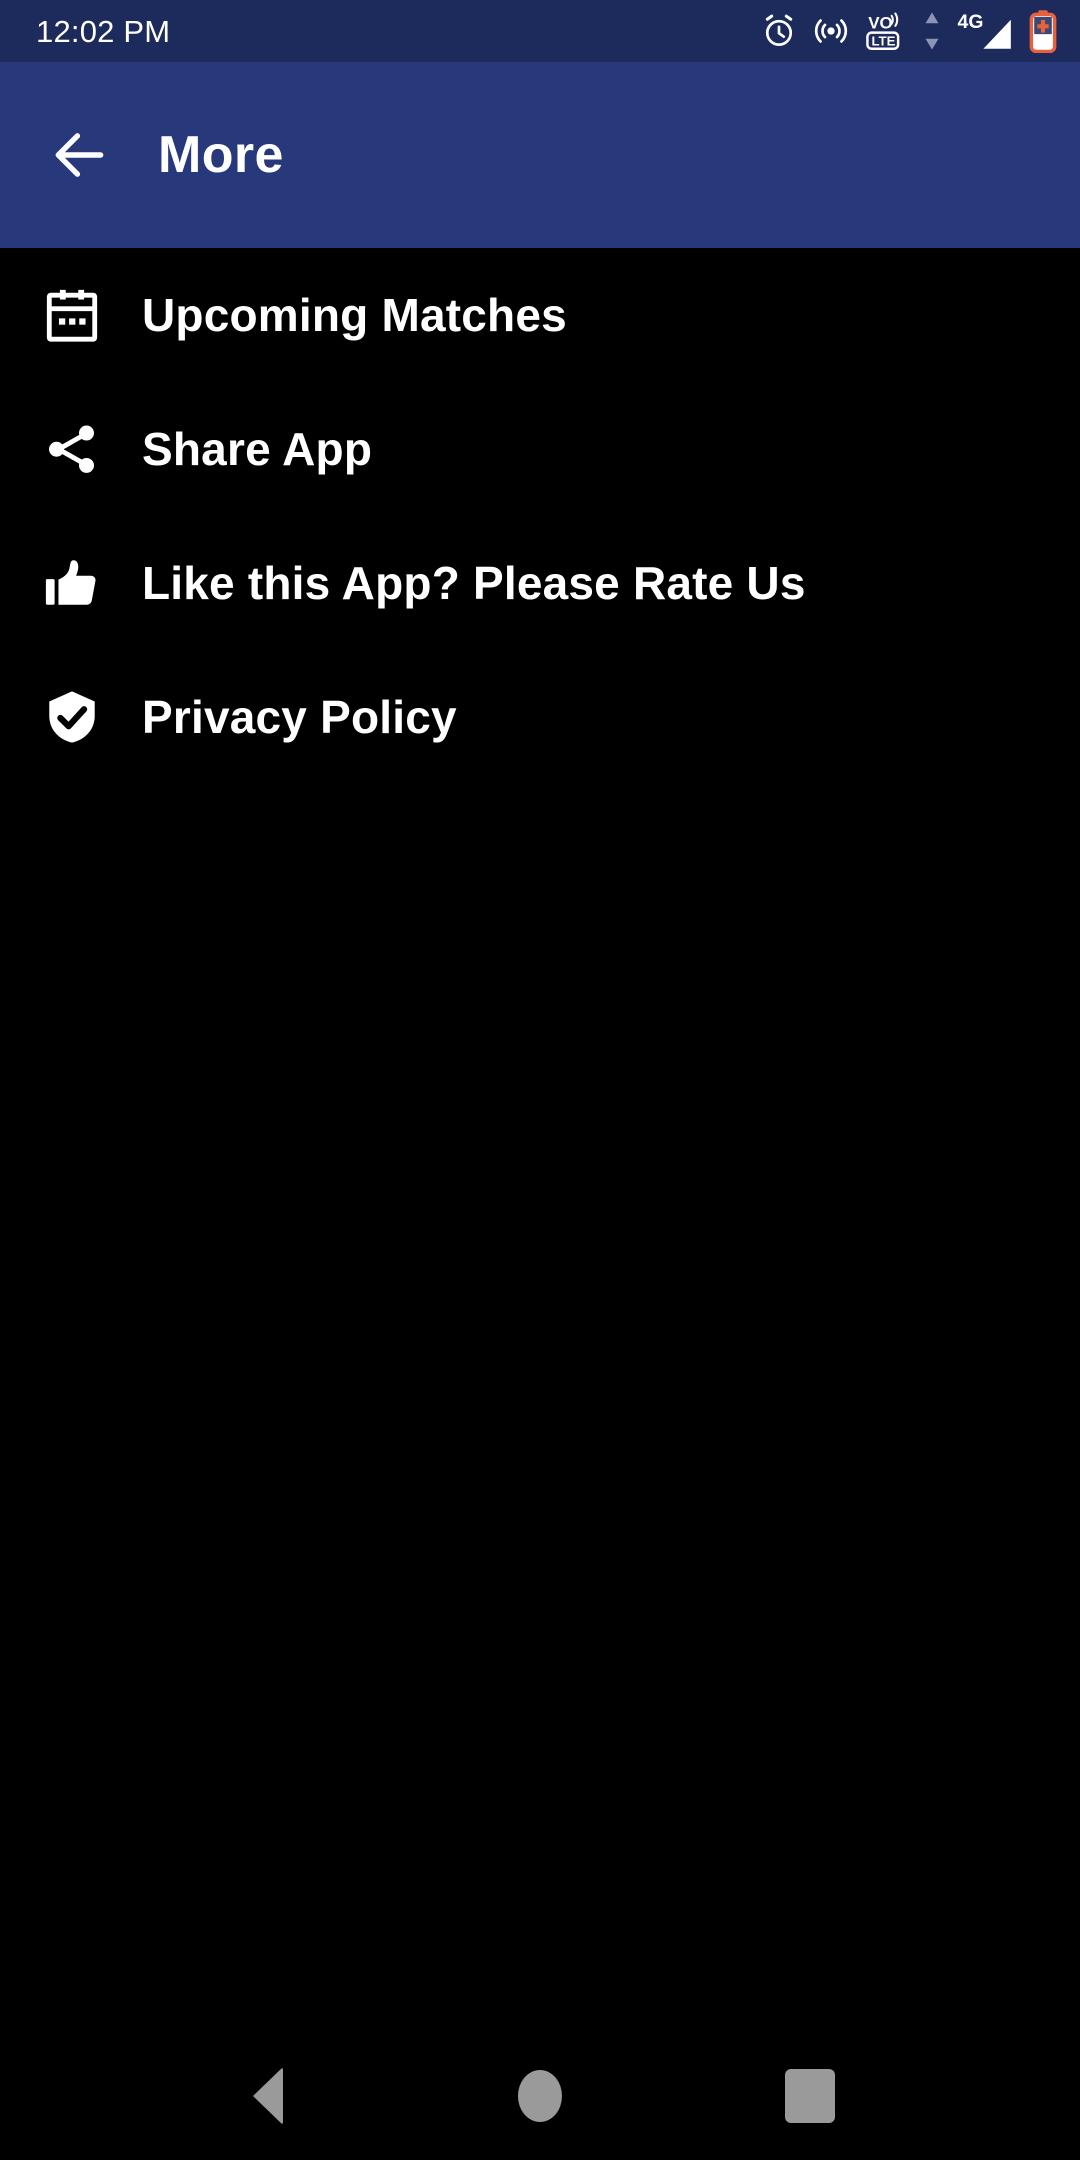 This screenshot has height=2160, width=1080. I want to click on volte-icon: VO LTE, so click(886, 31).